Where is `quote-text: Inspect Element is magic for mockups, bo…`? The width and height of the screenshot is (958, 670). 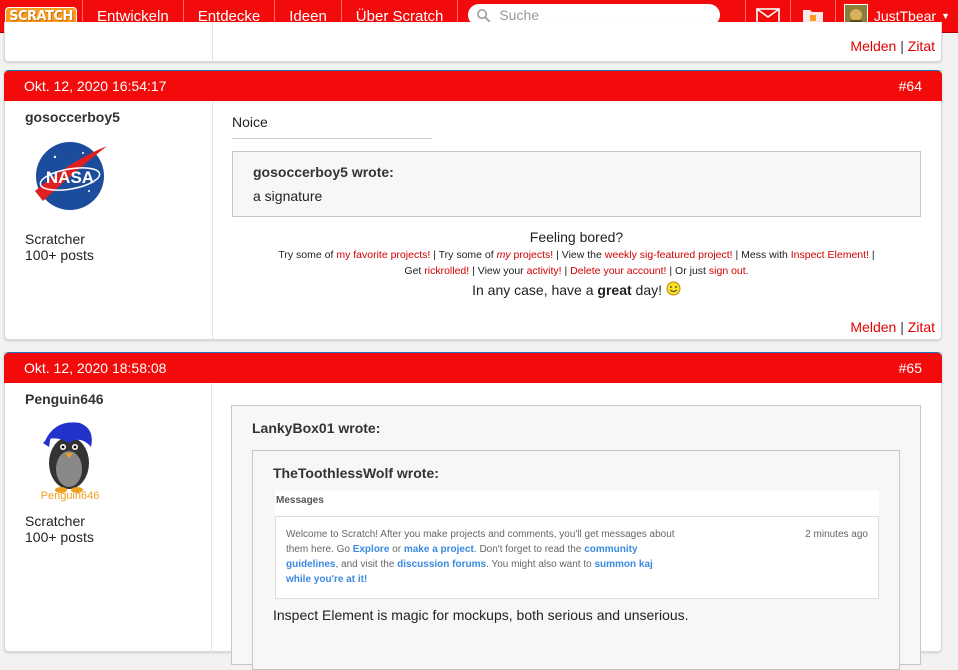 quote-text: Inspect Element is magic for mockups, bo… is located at coordinates (481, 615).